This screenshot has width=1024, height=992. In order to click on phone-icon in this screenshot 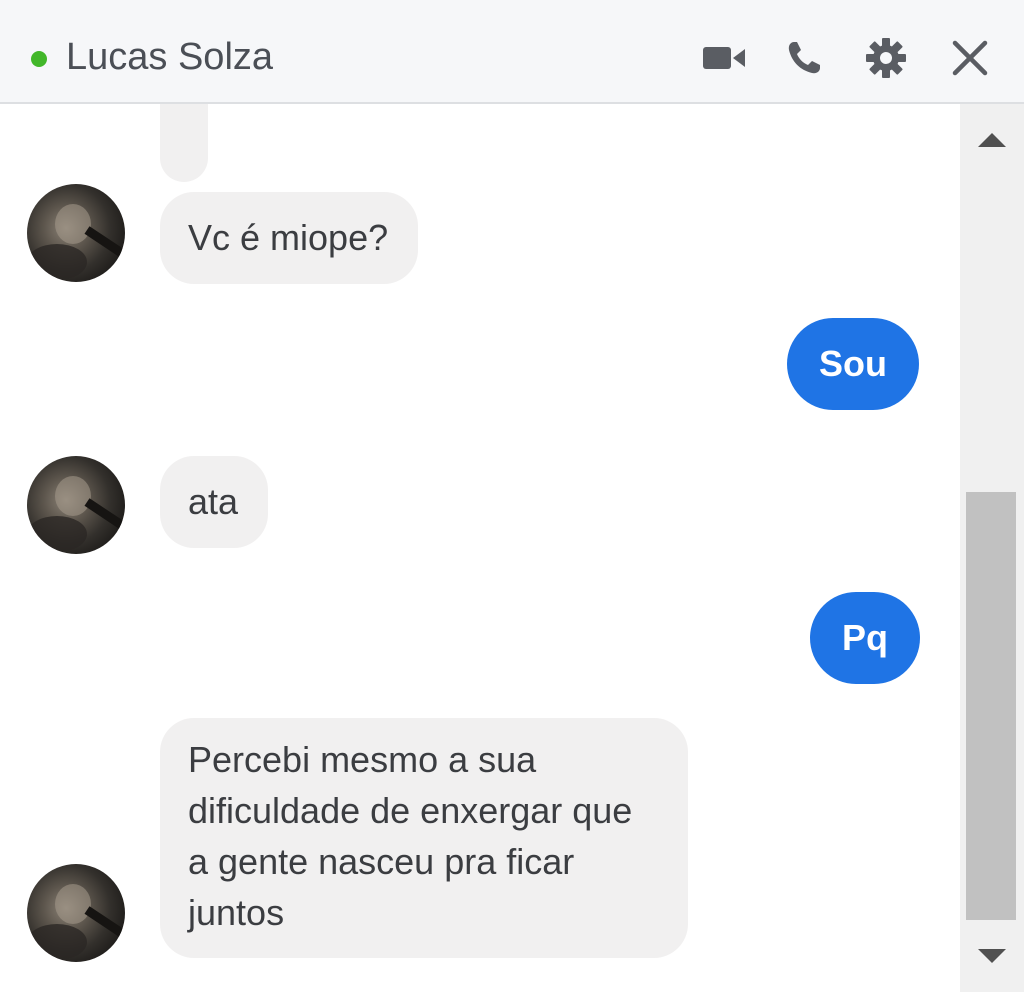, I will do `click(804, 58)`.